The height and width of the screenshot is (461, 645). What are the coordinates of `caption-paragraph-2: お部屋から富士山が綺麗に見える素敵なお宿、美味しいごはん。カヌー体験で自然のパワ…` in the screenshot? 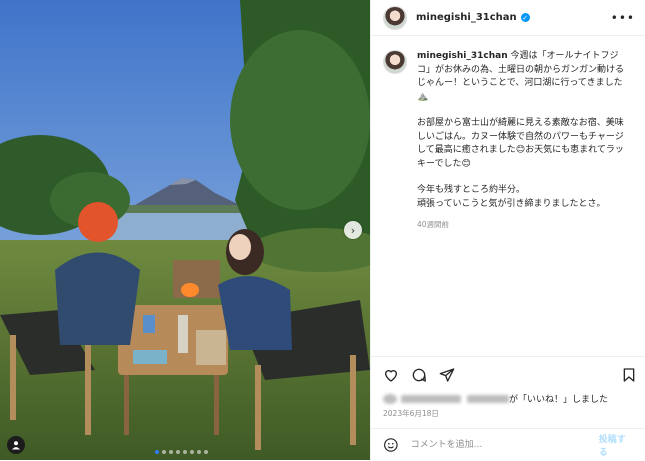 It's located at (520, 143).